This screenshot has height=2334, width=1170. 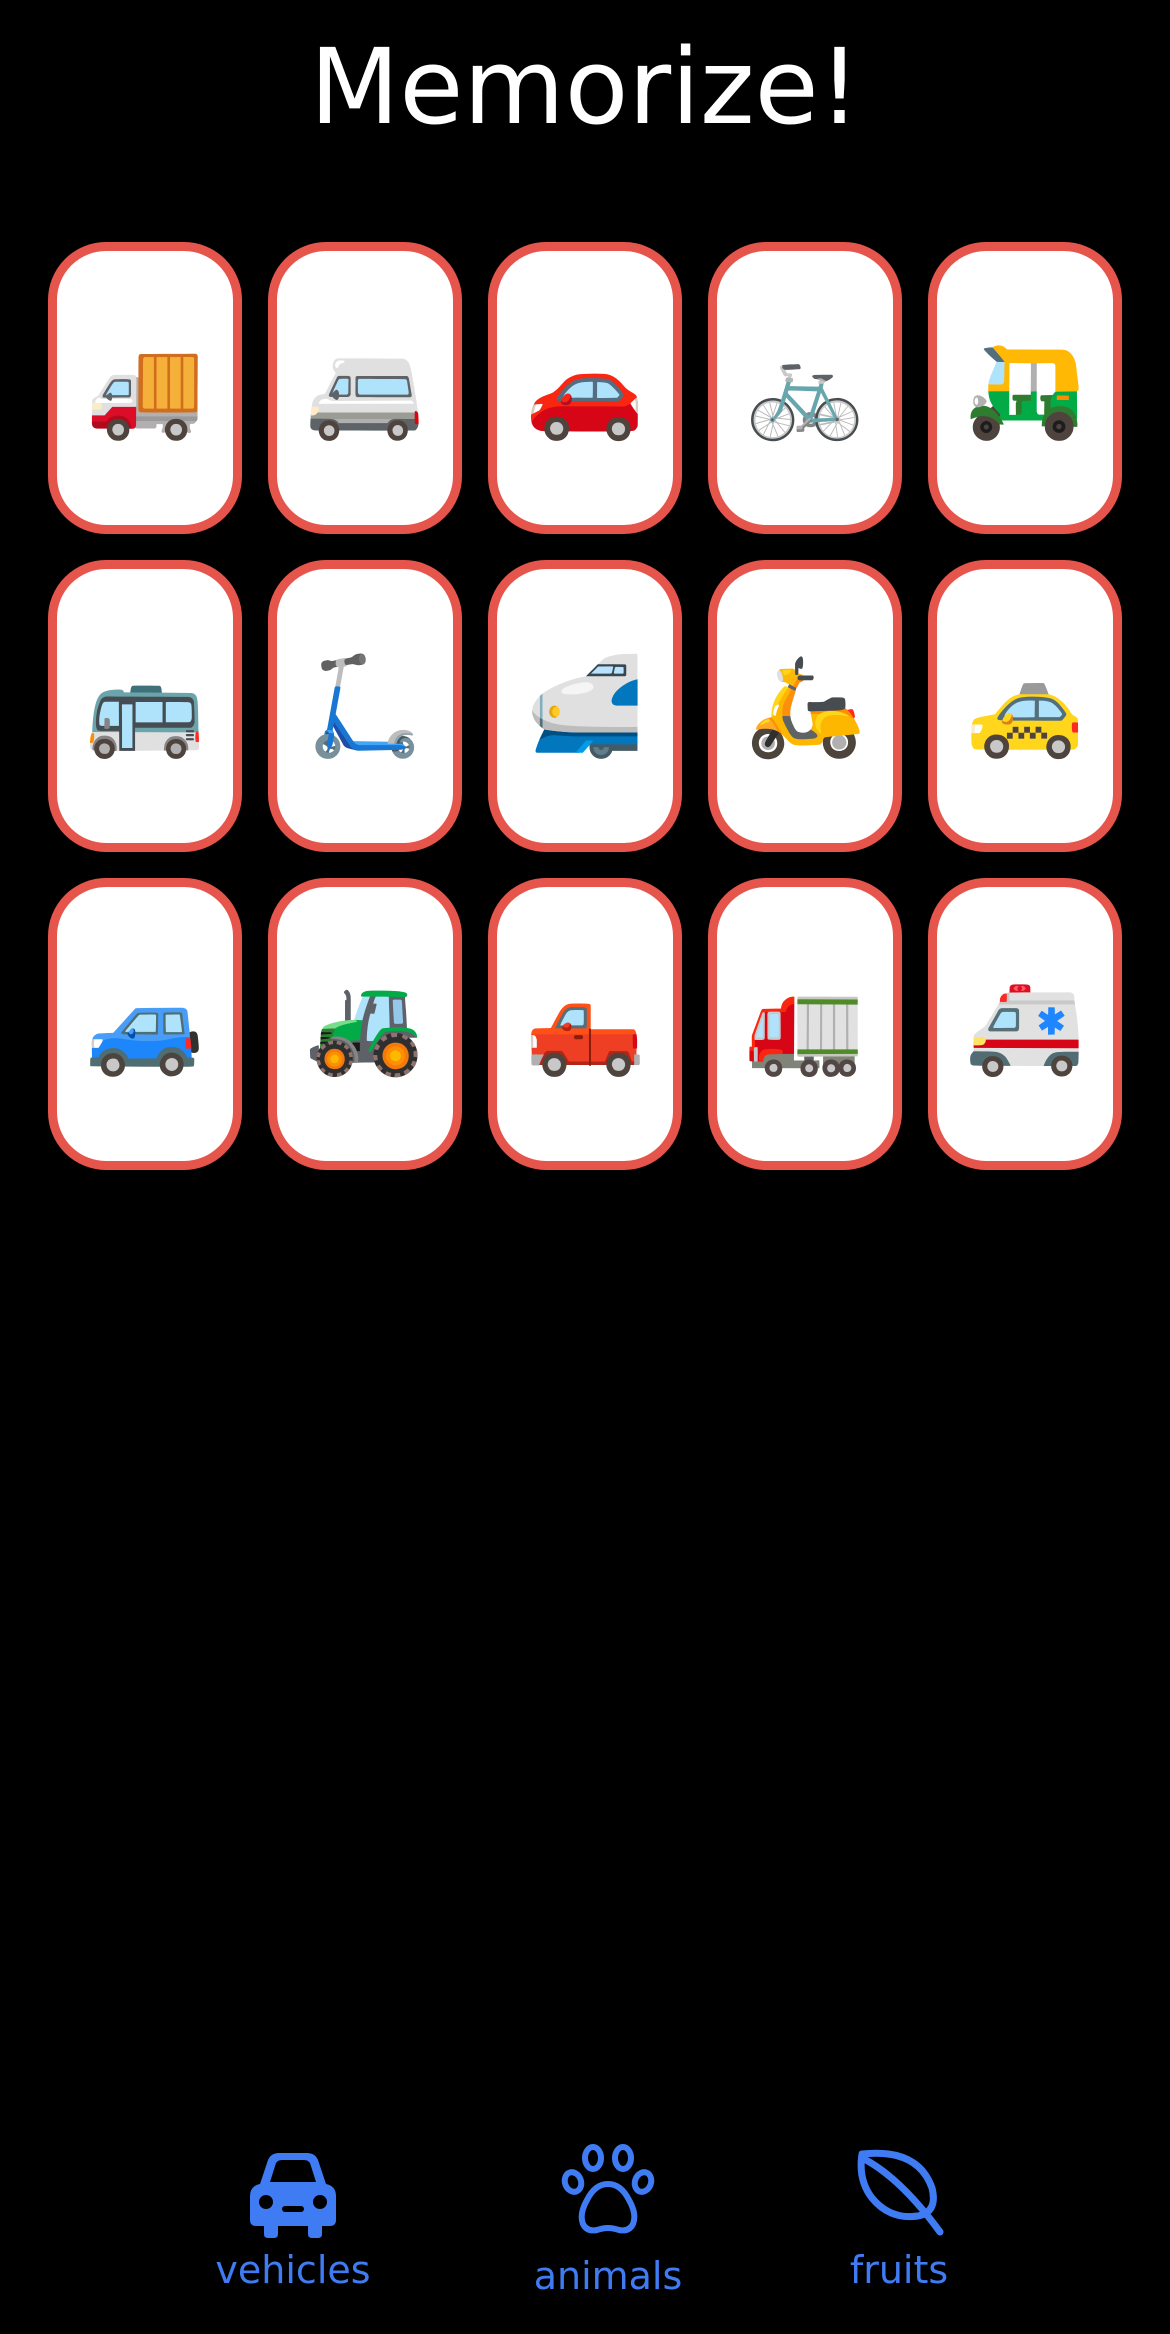 I want to click on card: 🛺, so click(x=1025, y=388).